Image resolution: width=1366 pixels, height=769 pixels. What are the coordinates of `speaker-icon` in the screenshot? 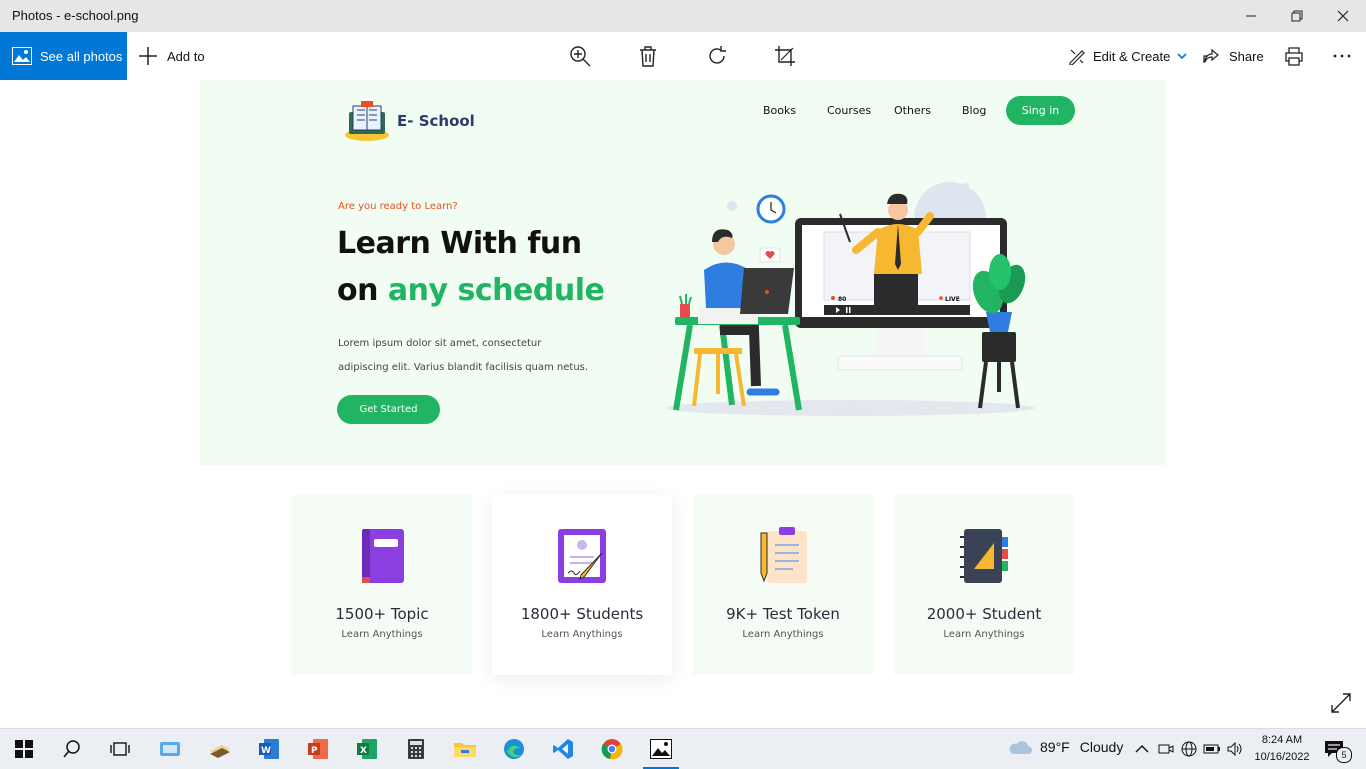 It's located at (1234, 749).